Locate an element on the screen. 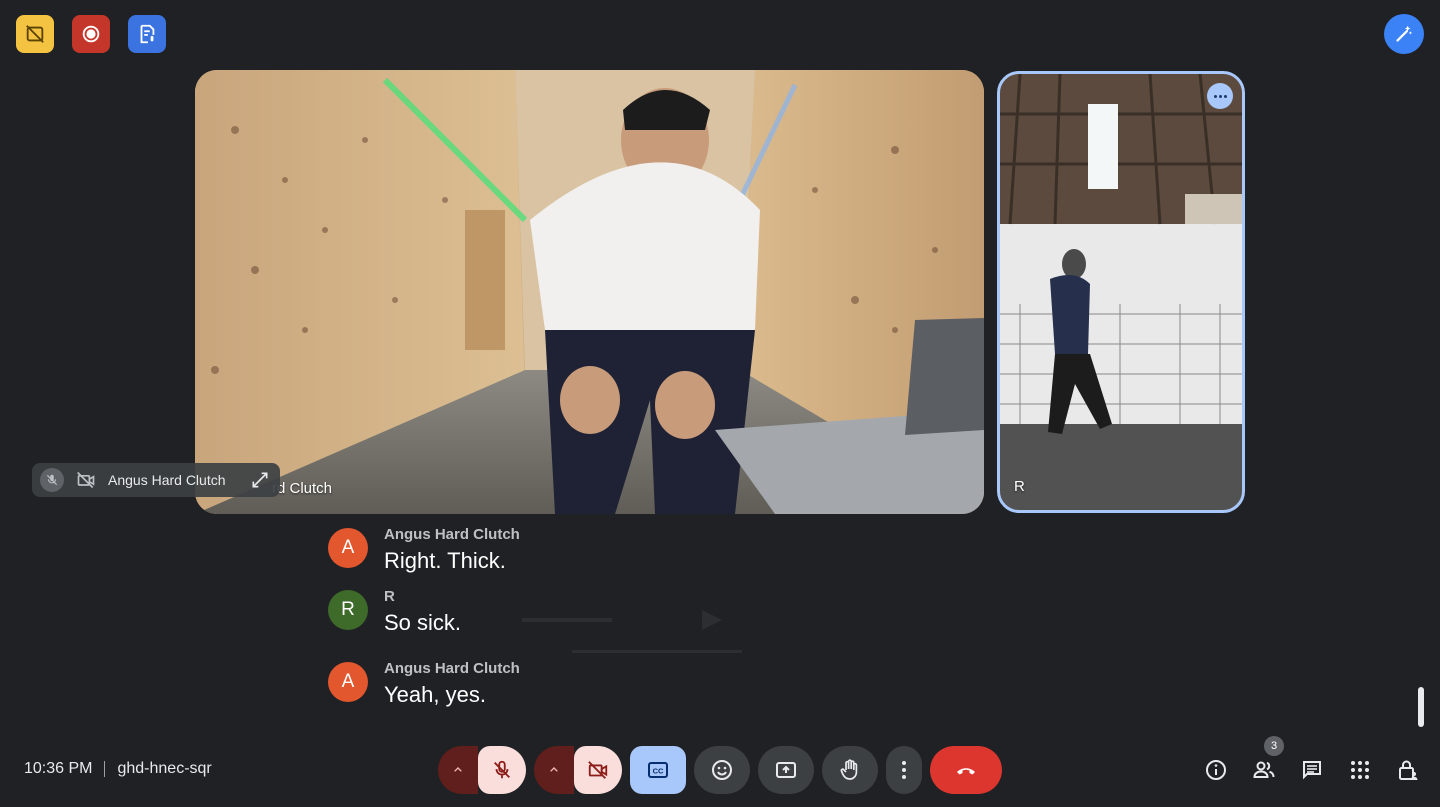 The image size is (1440, 807). mic-off-icon is located at coordinates (502, 769).